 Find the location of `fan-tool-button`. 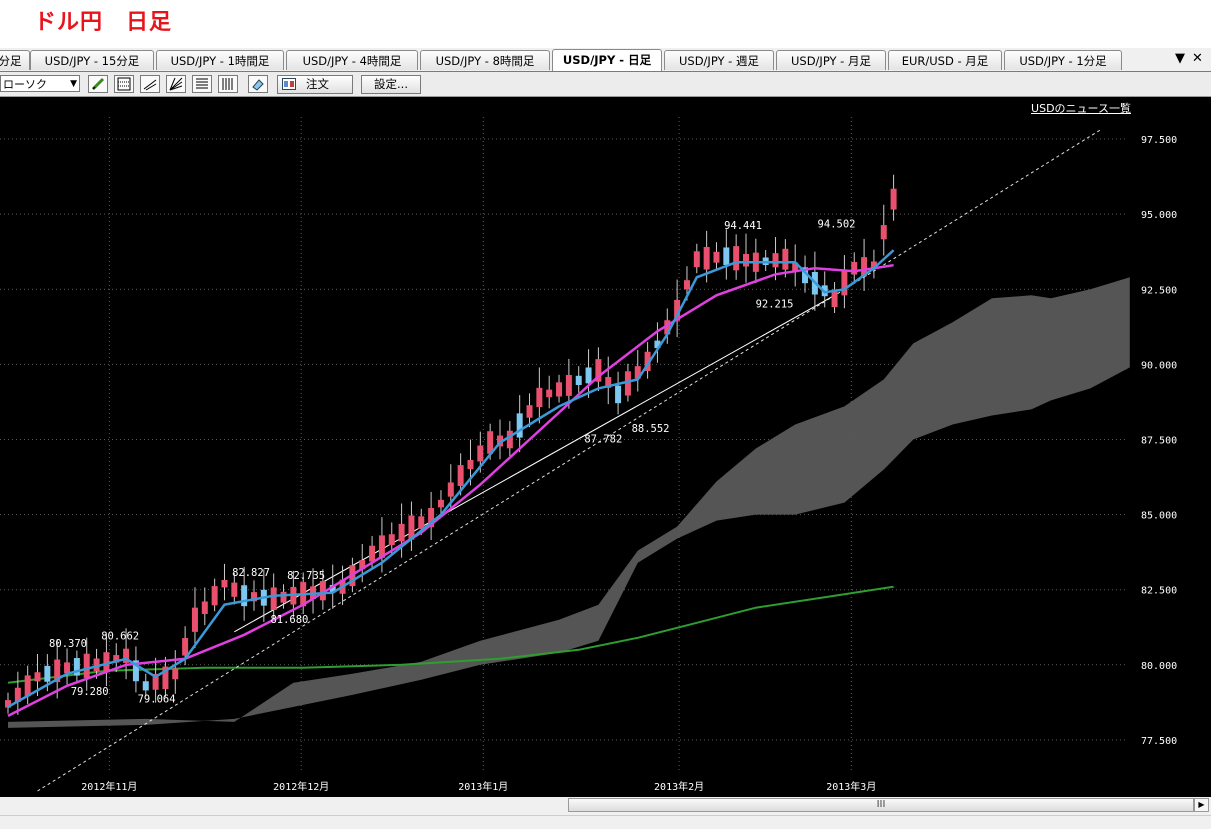

fan-tool-button is located at coordinates (176, 84).